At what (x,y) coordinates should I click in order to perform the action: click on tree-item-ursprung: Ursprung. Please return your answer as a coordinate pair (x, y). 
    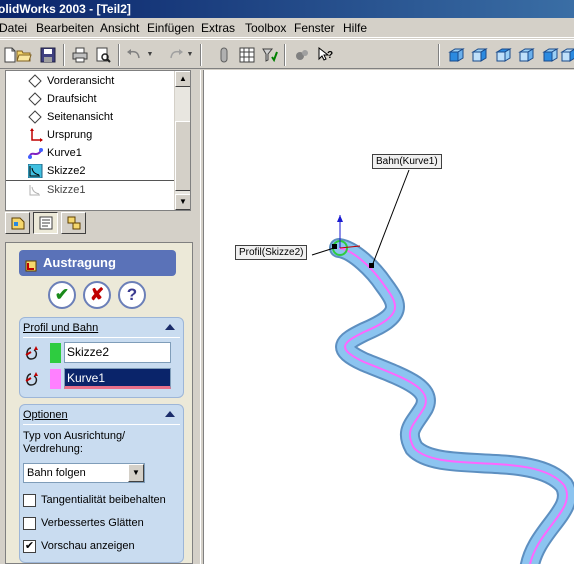
    Looking at the image, I should click on (91, 135).